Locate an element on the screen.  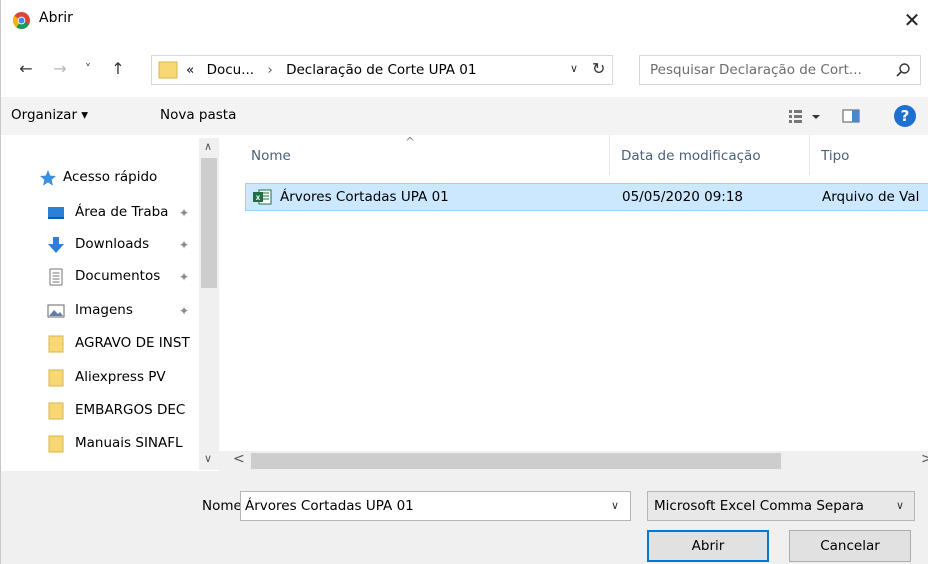
search-icon is located at coordinates (903, 70).